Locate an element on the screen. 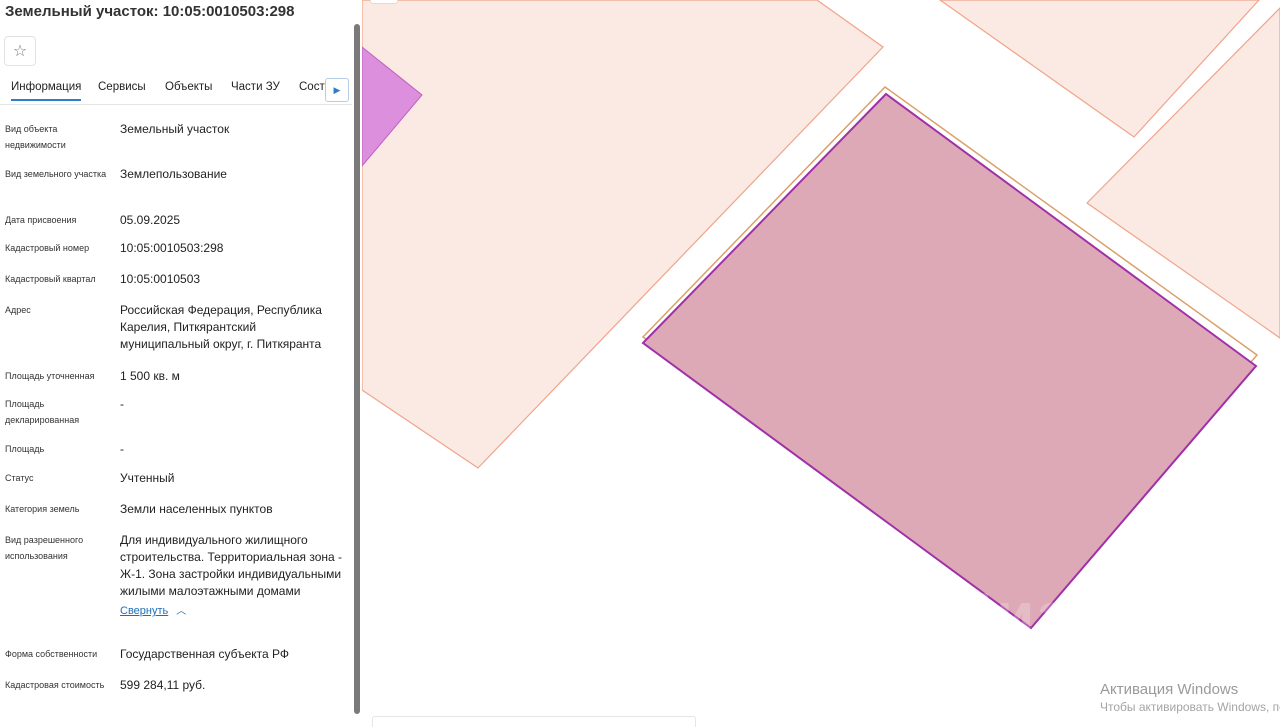 The height and width of the screenshot is (727, 1280). field-label: Кадастровый квартал is located at coordinates (50, 279).